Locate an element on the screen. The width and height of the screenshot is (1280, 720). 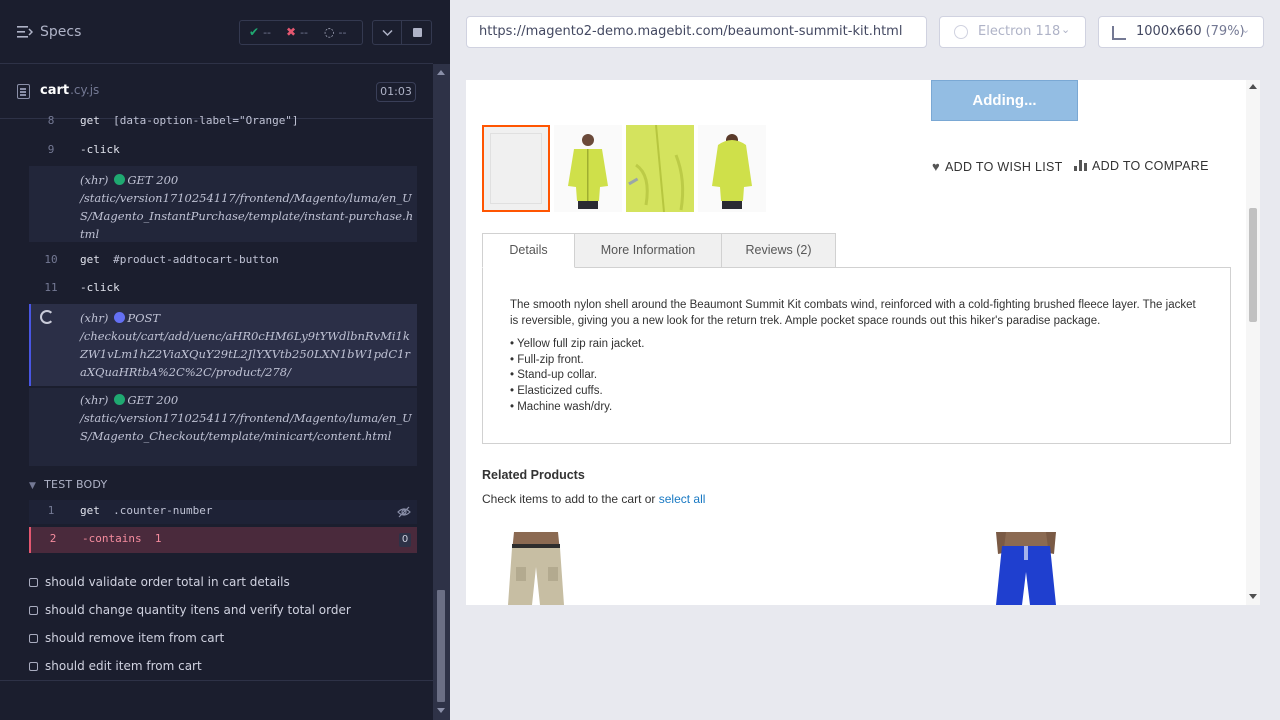
test-status-counts: ✔ -- ✖ -- ◌ -- is located at coordinates (301, 32).